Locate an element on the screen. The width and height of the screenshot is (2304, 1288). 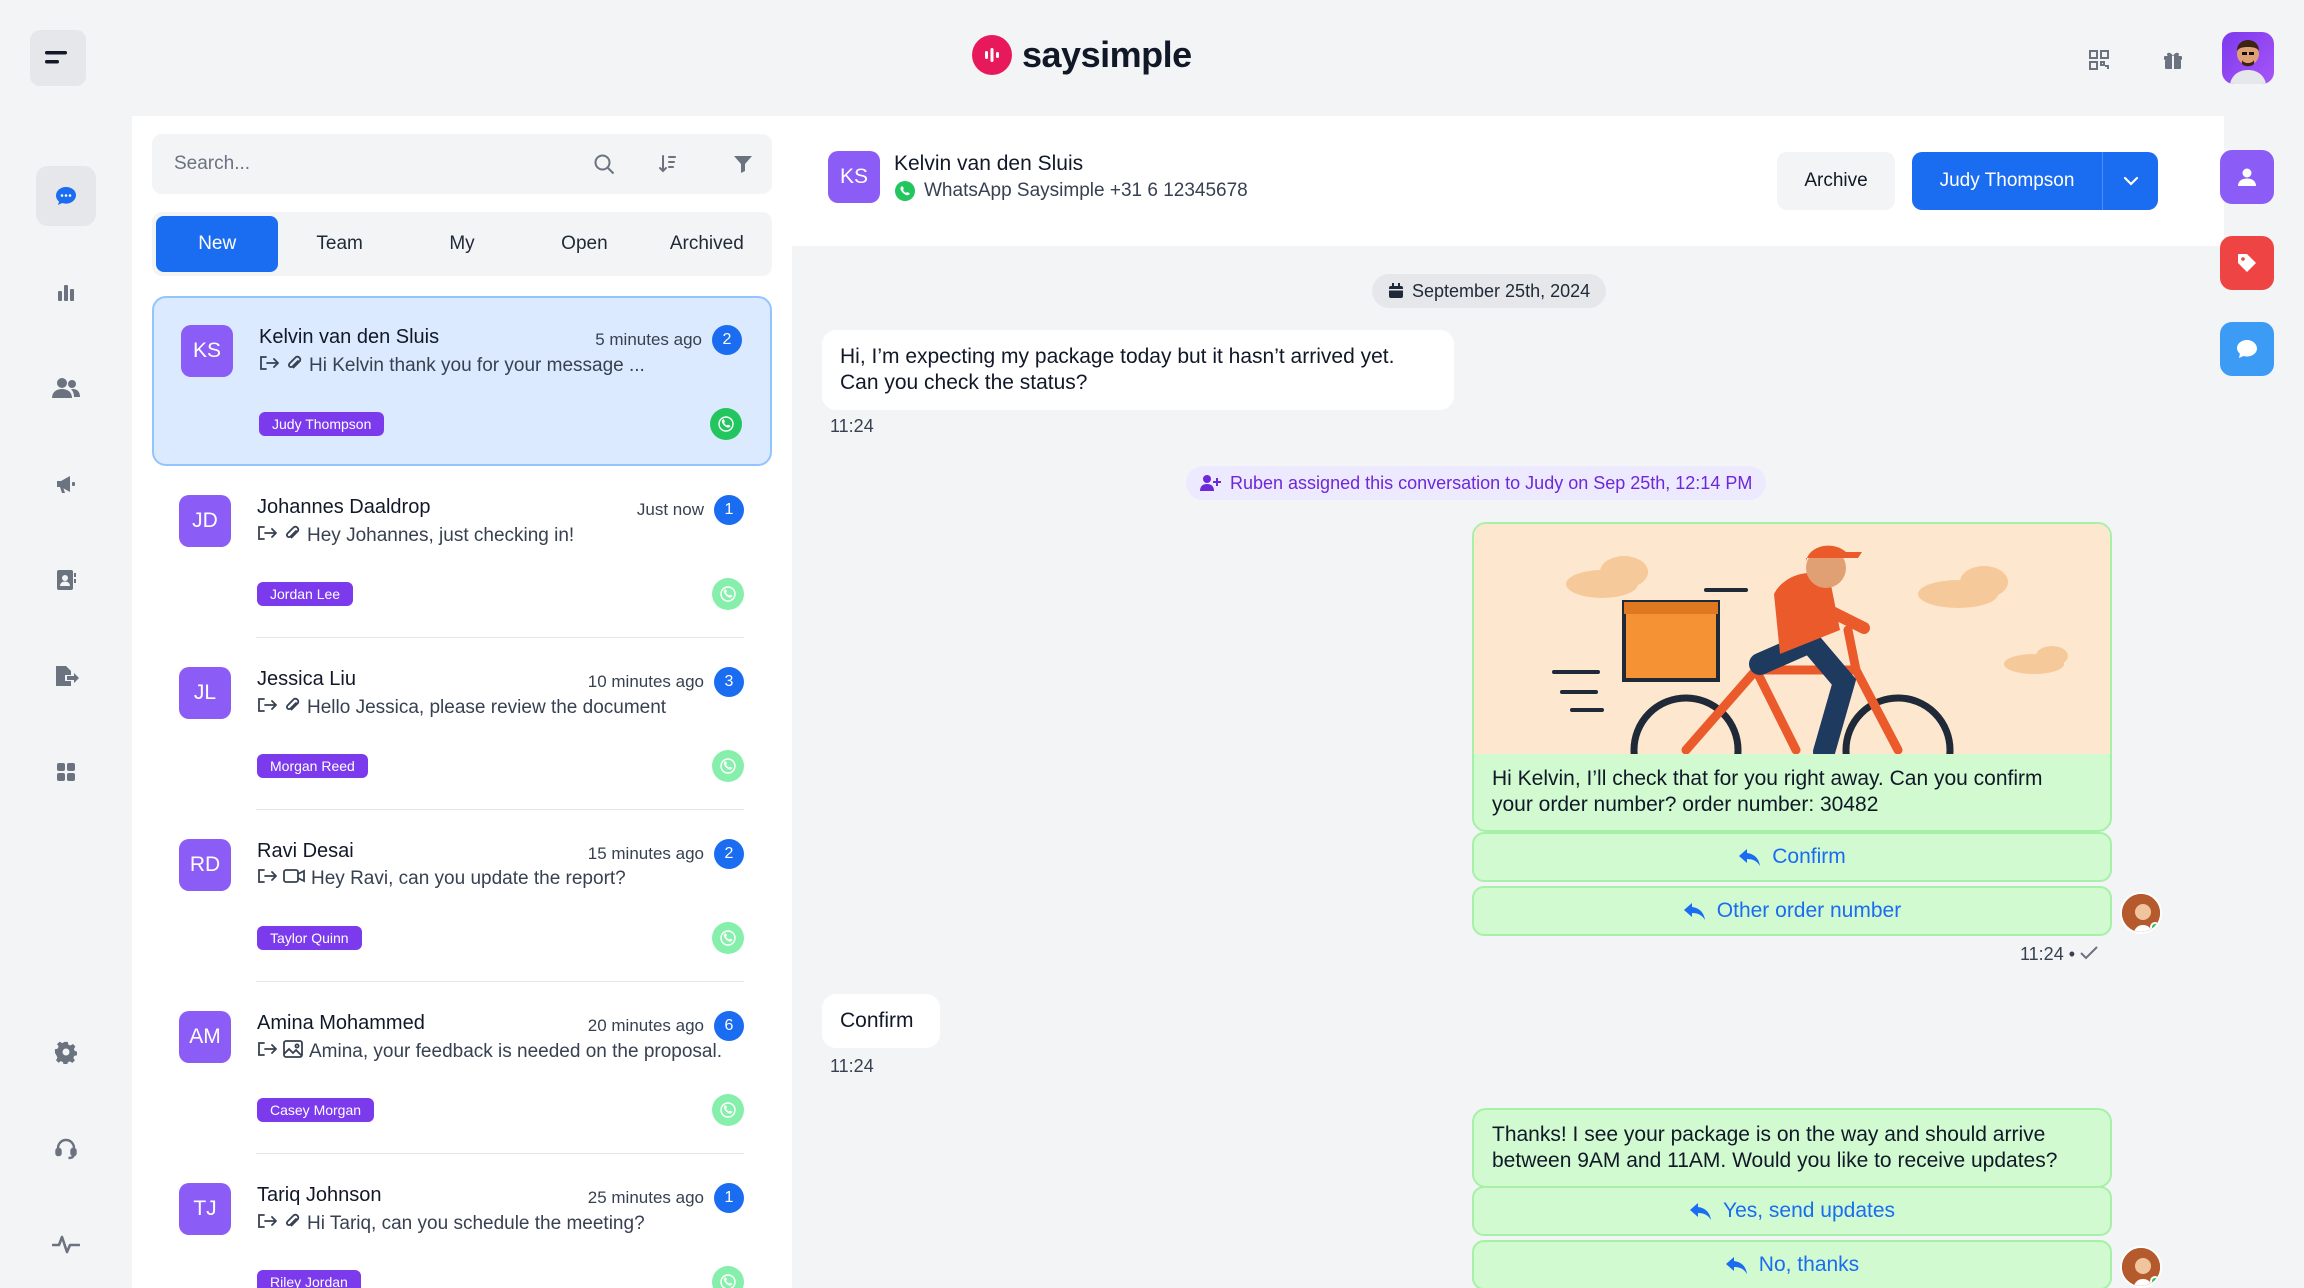
filter-button is located at coordinates (743, 164).